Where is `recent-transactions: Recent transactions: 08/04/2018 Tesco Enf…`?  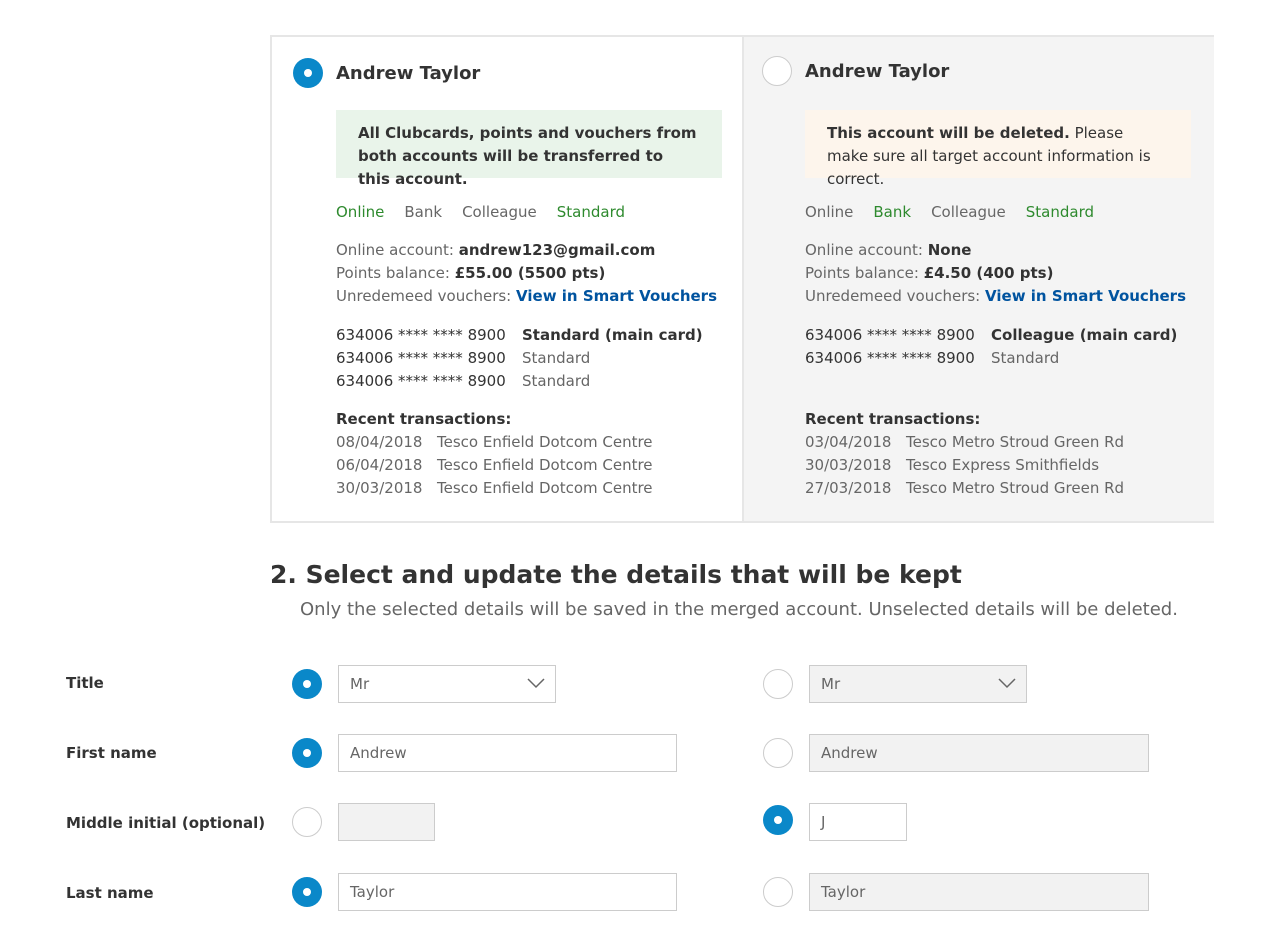 recent-transactions: Recent transactions: 08/04/2018 Tesco Enf… is located at coordinates (494, 454).